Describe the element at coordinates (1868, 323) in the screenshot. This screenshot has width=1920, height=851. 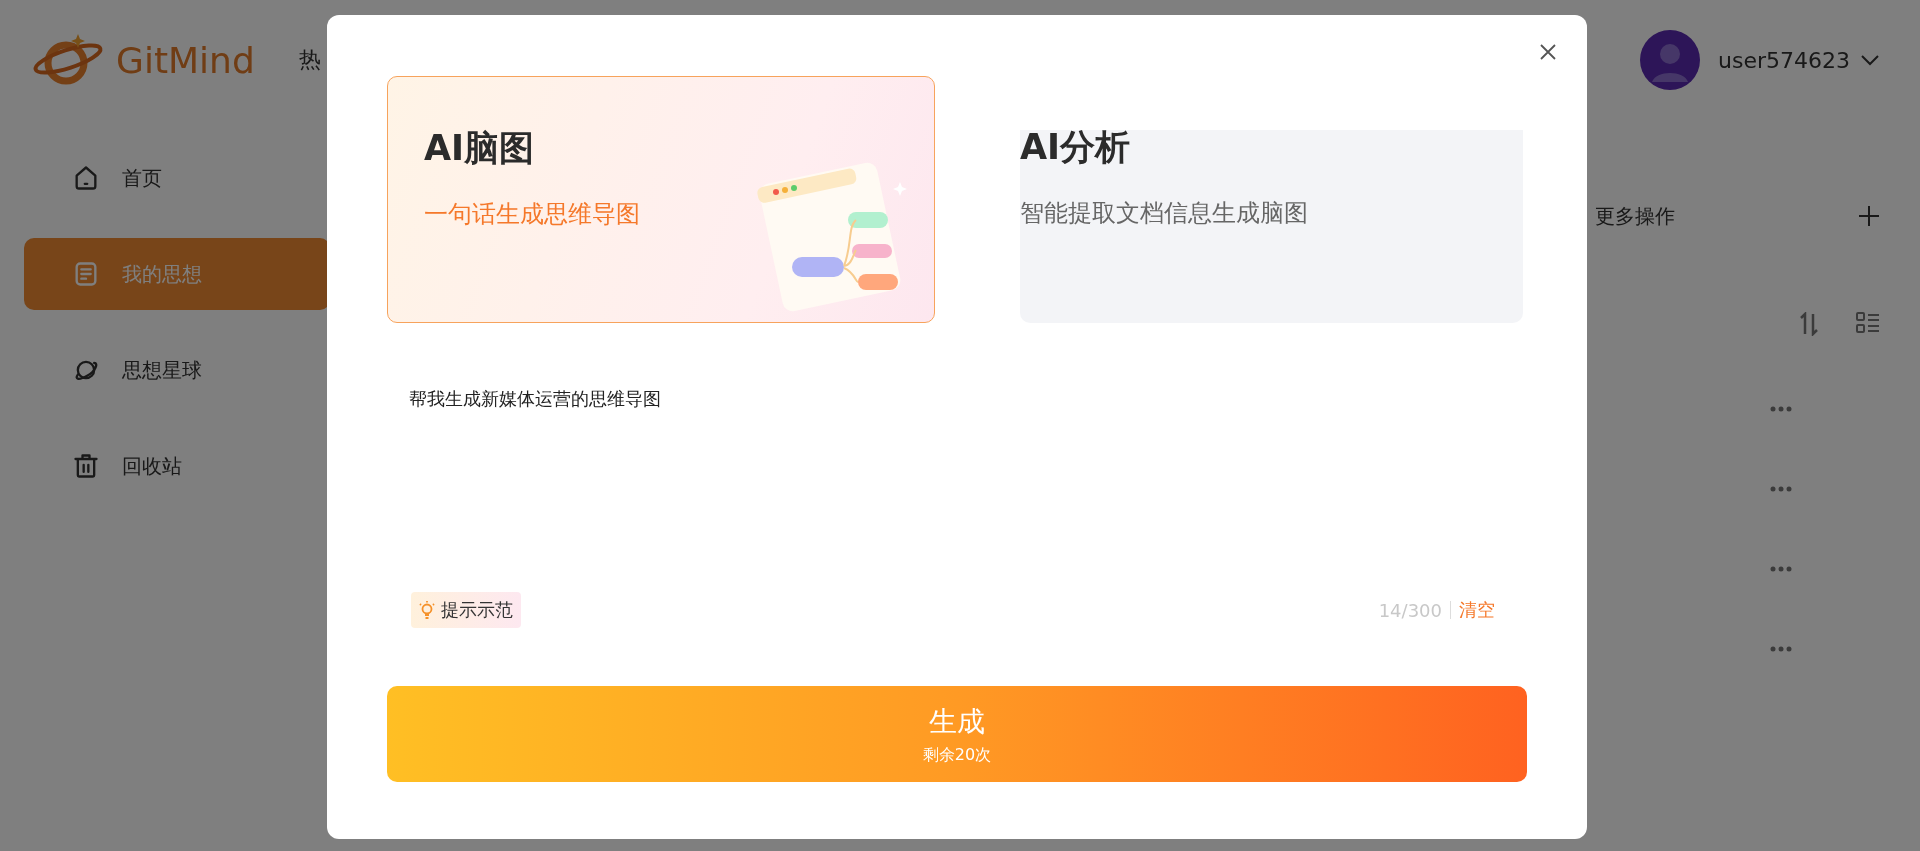
I see `list-view-icon` at that location.